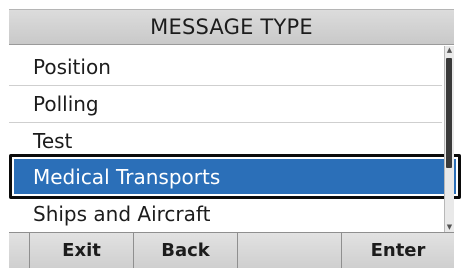 The height and width of the screenshot is (271, 462). Describe the element at coordinates (225, 214) in the screenshot. I see `list-item-ships-and-aircraft: Ships and Aircraft` at that location.